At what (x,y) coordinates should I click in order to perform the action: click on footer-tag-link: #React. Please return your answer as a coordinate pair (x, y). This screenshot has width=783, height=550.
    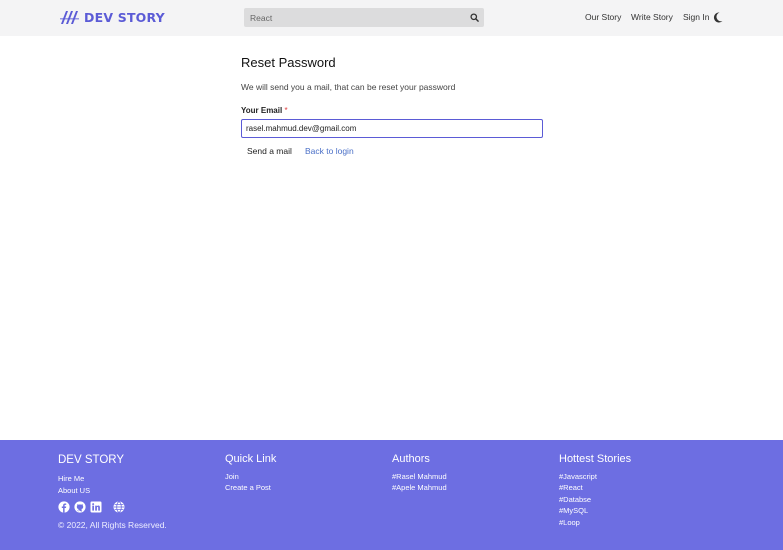
    Looking at the image, I should click on (571, 487).